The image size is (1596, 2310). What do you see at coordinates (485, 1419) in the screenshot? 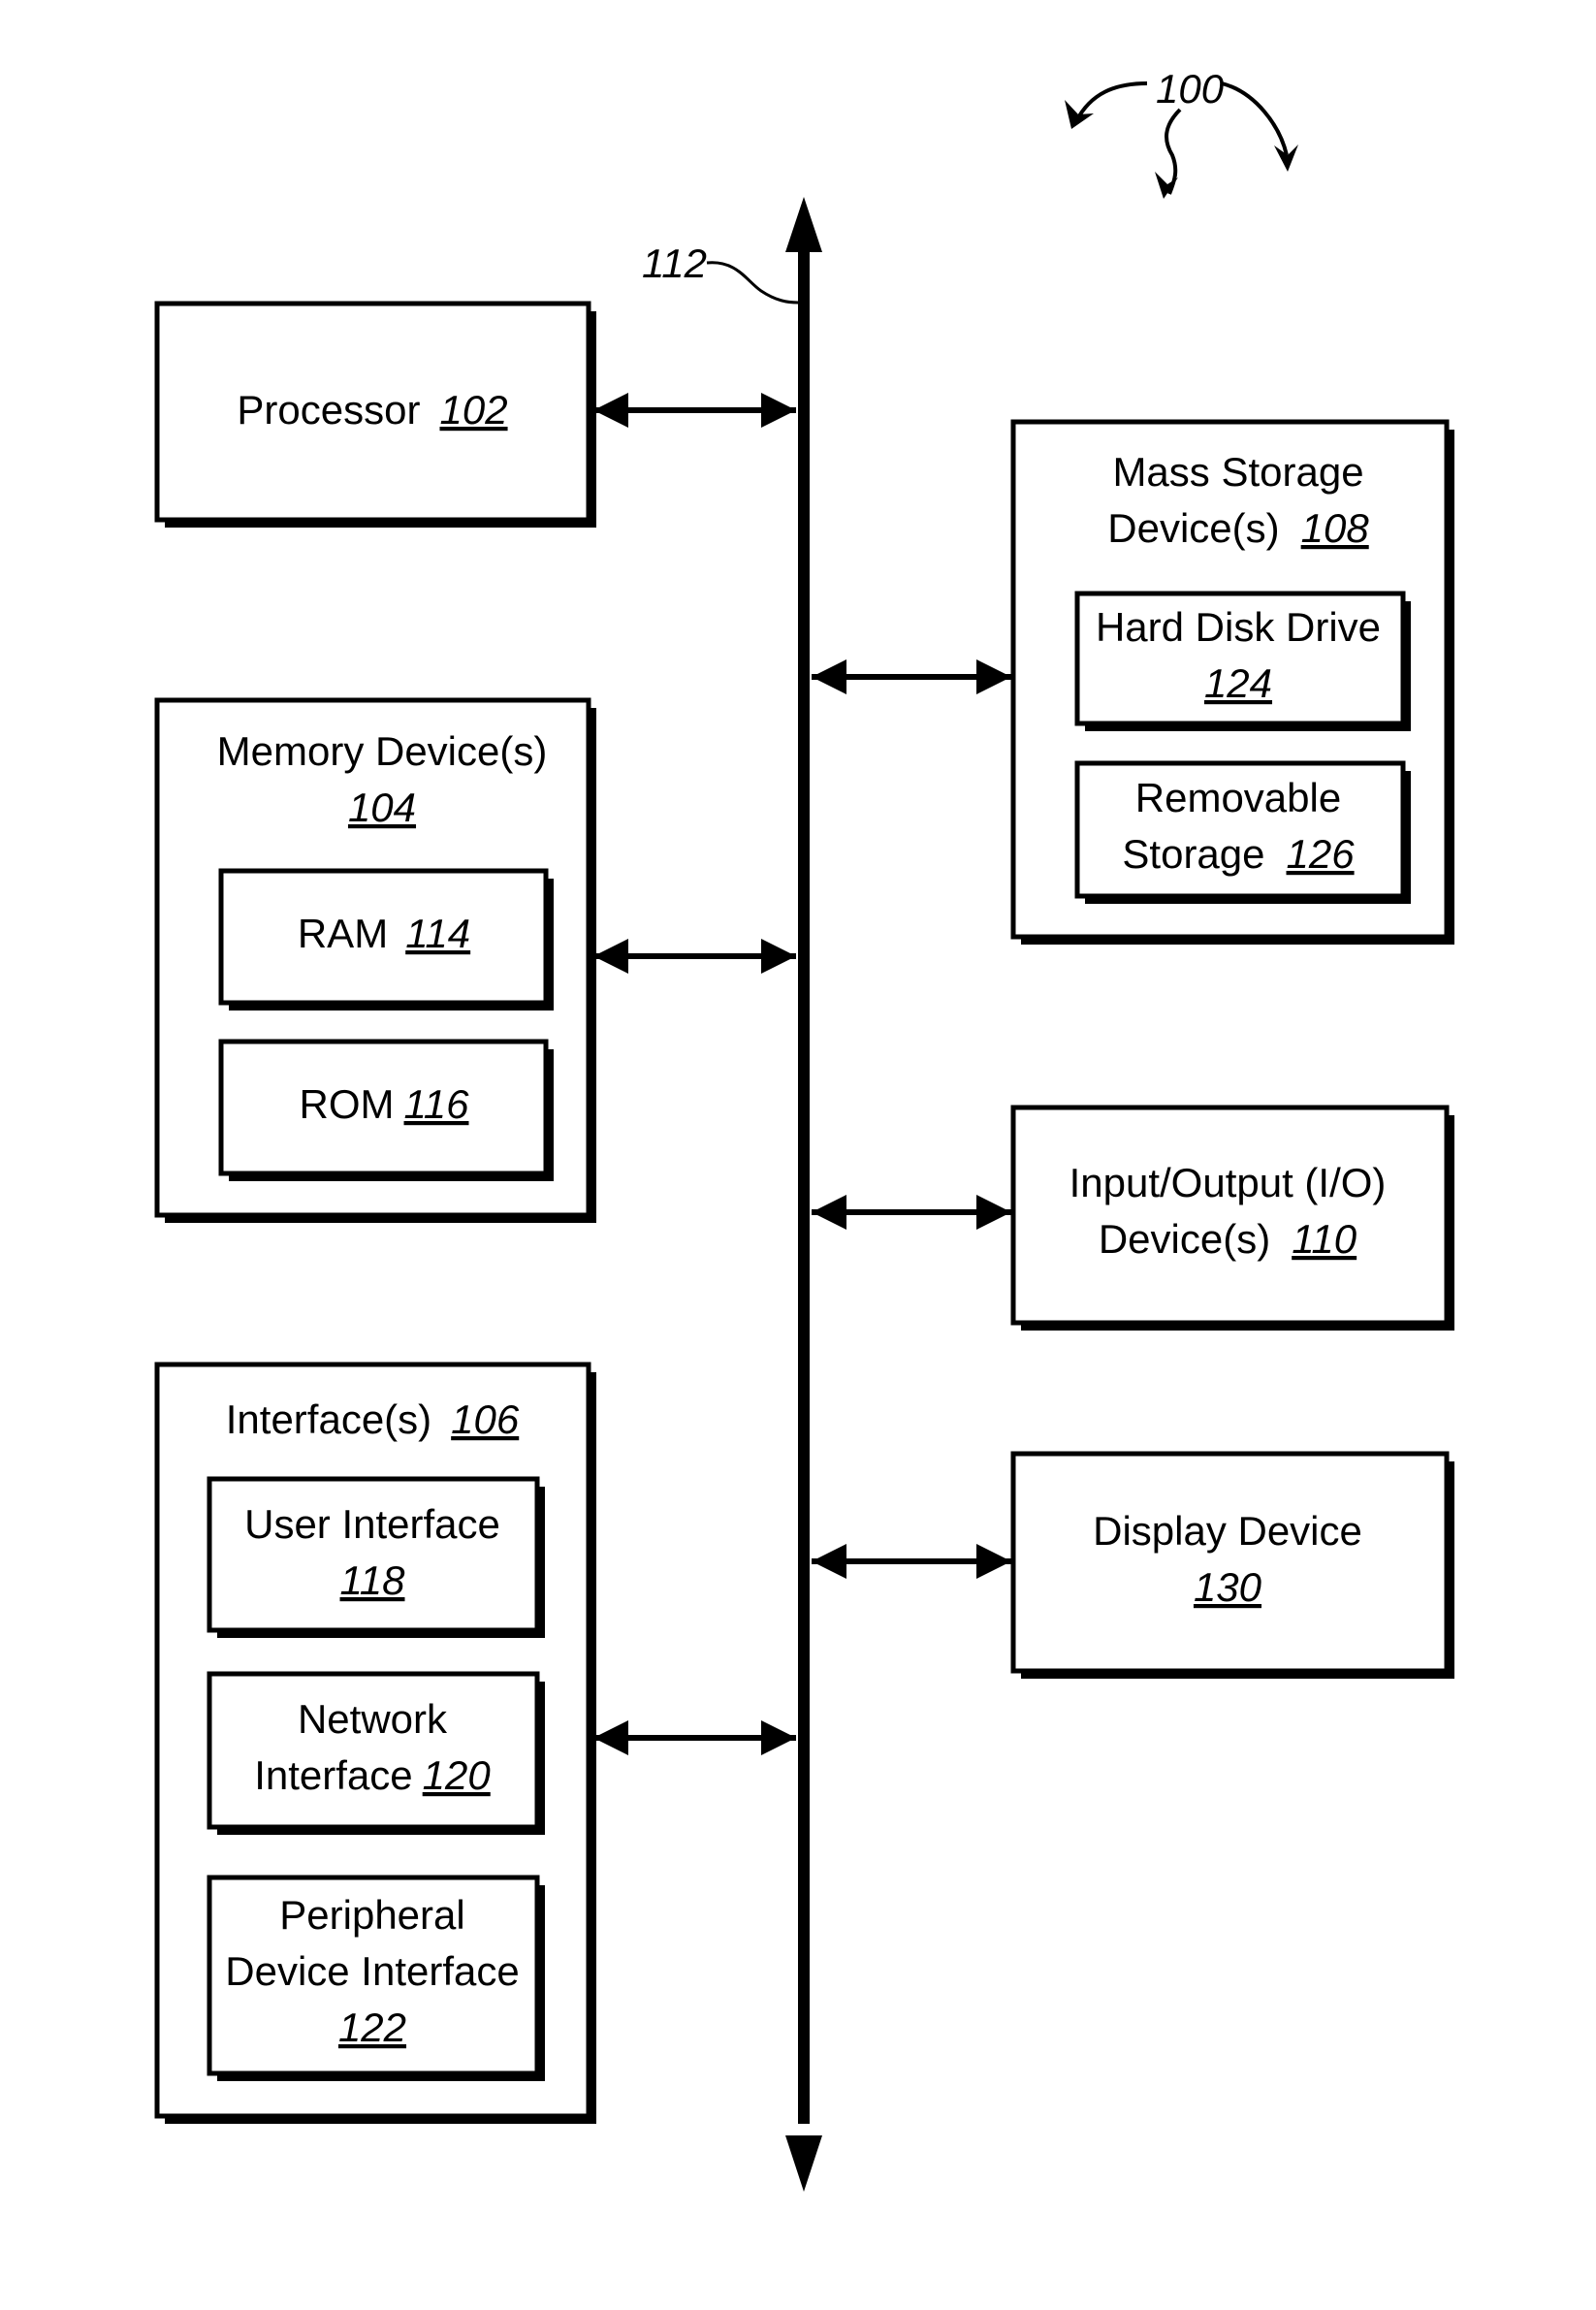
I see `interfaces-ref: 106` at bounding box center [485, 1419].